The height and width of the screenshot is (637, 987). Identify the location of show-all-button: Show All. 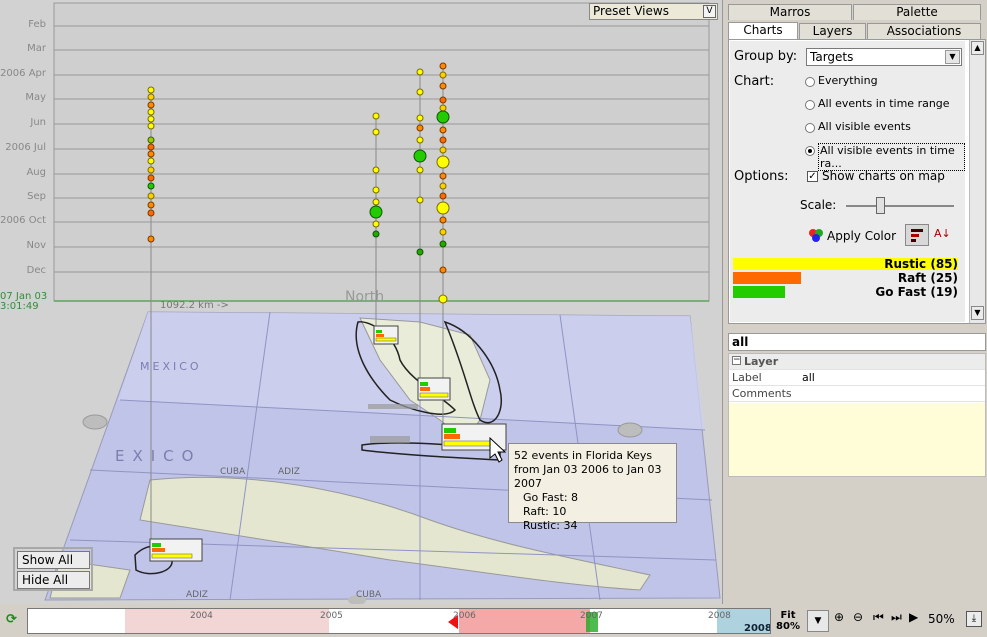
(53, 560).